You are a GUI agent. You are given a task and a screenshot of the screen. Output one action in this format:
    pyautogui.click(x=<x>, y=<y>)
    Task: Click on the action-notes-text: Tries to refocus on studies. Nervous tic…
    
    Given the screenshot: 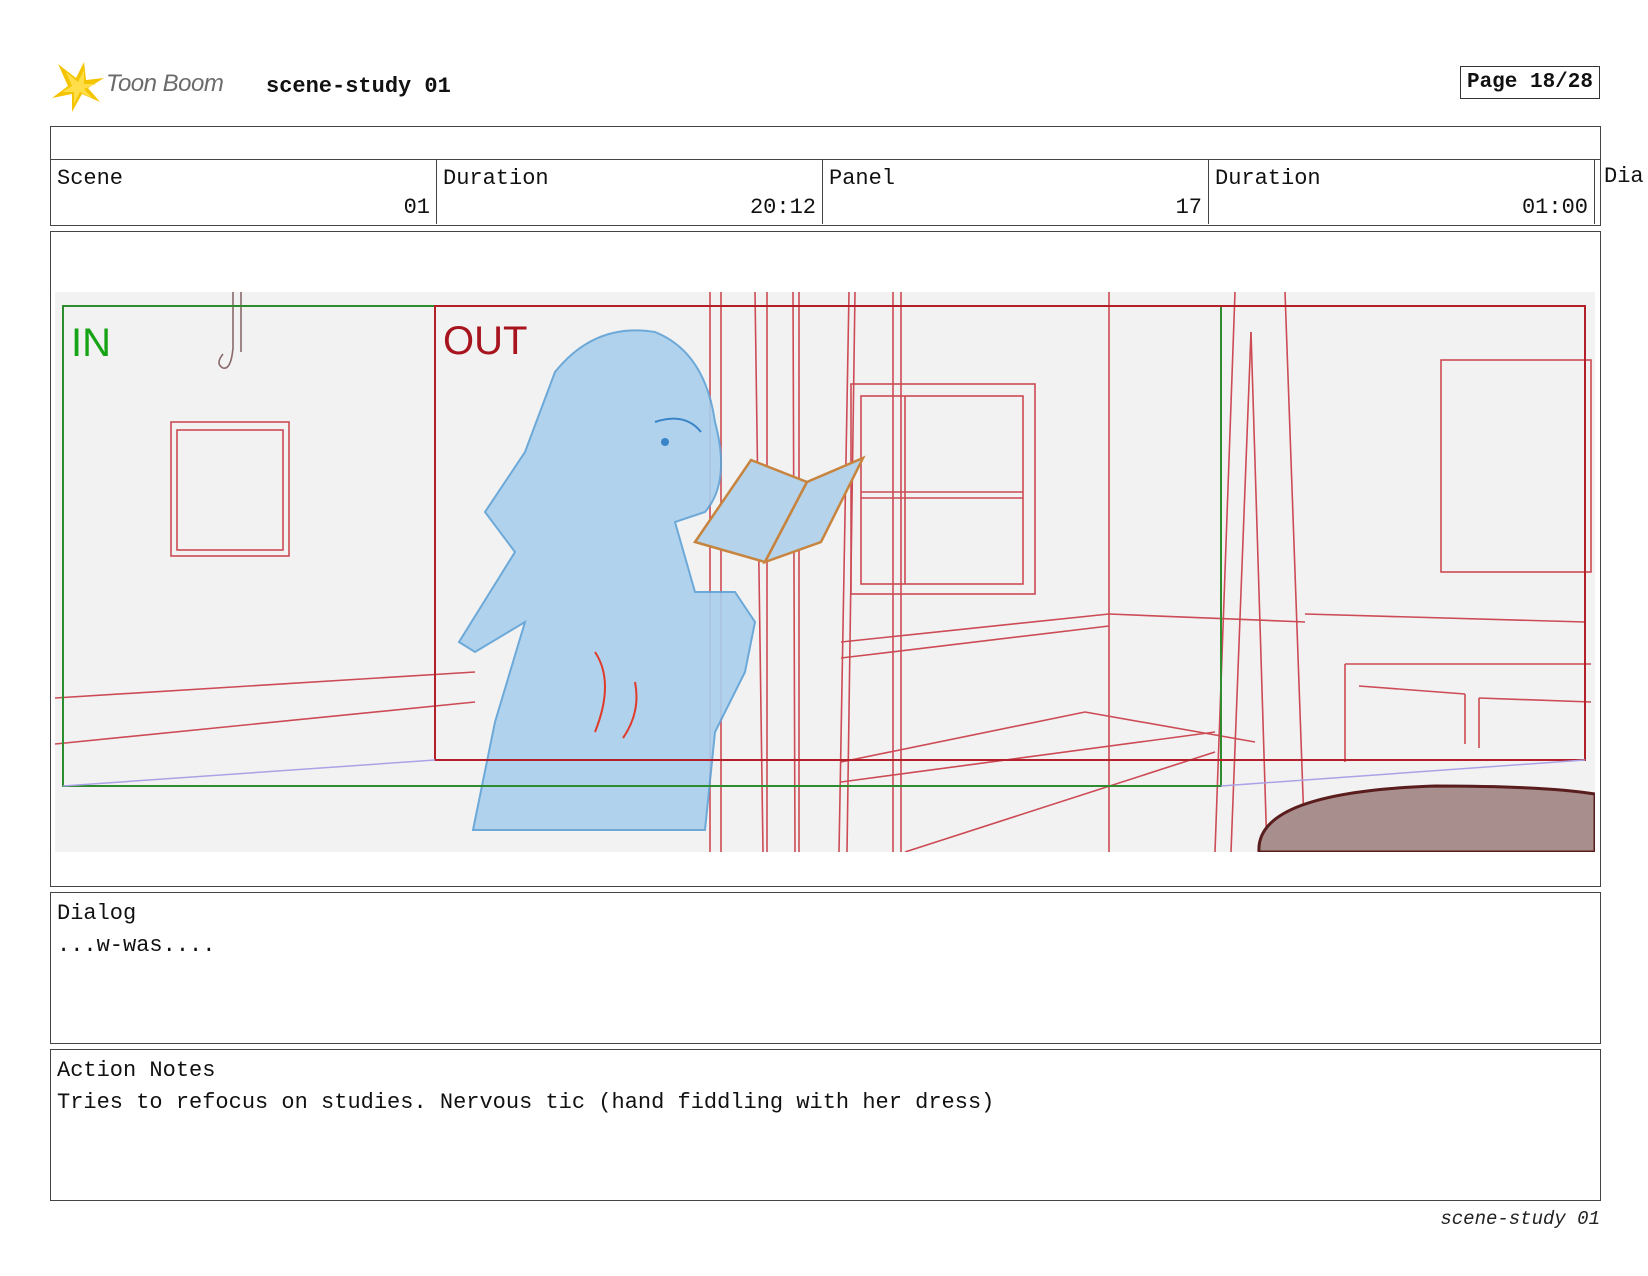 What is the action you would take?
    pyautogui.click(x=526, y=1102)
    